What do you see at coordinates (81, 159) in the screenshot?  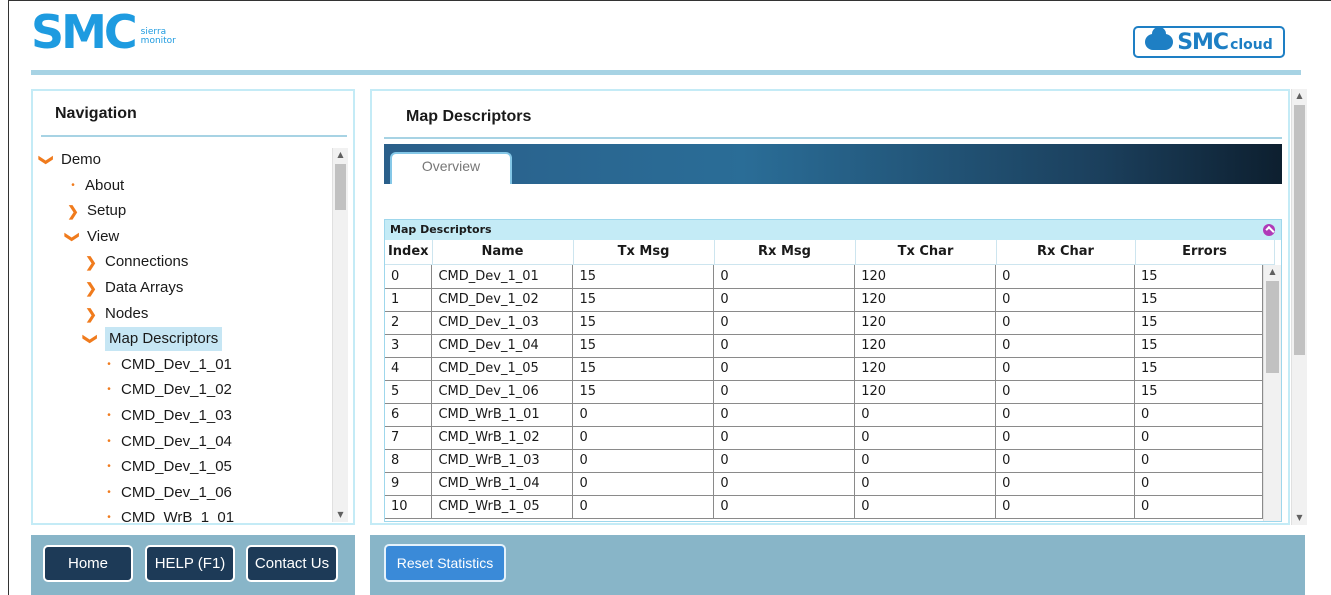 I see `nav-item-label: Demo` at bounding box center [81, 159].